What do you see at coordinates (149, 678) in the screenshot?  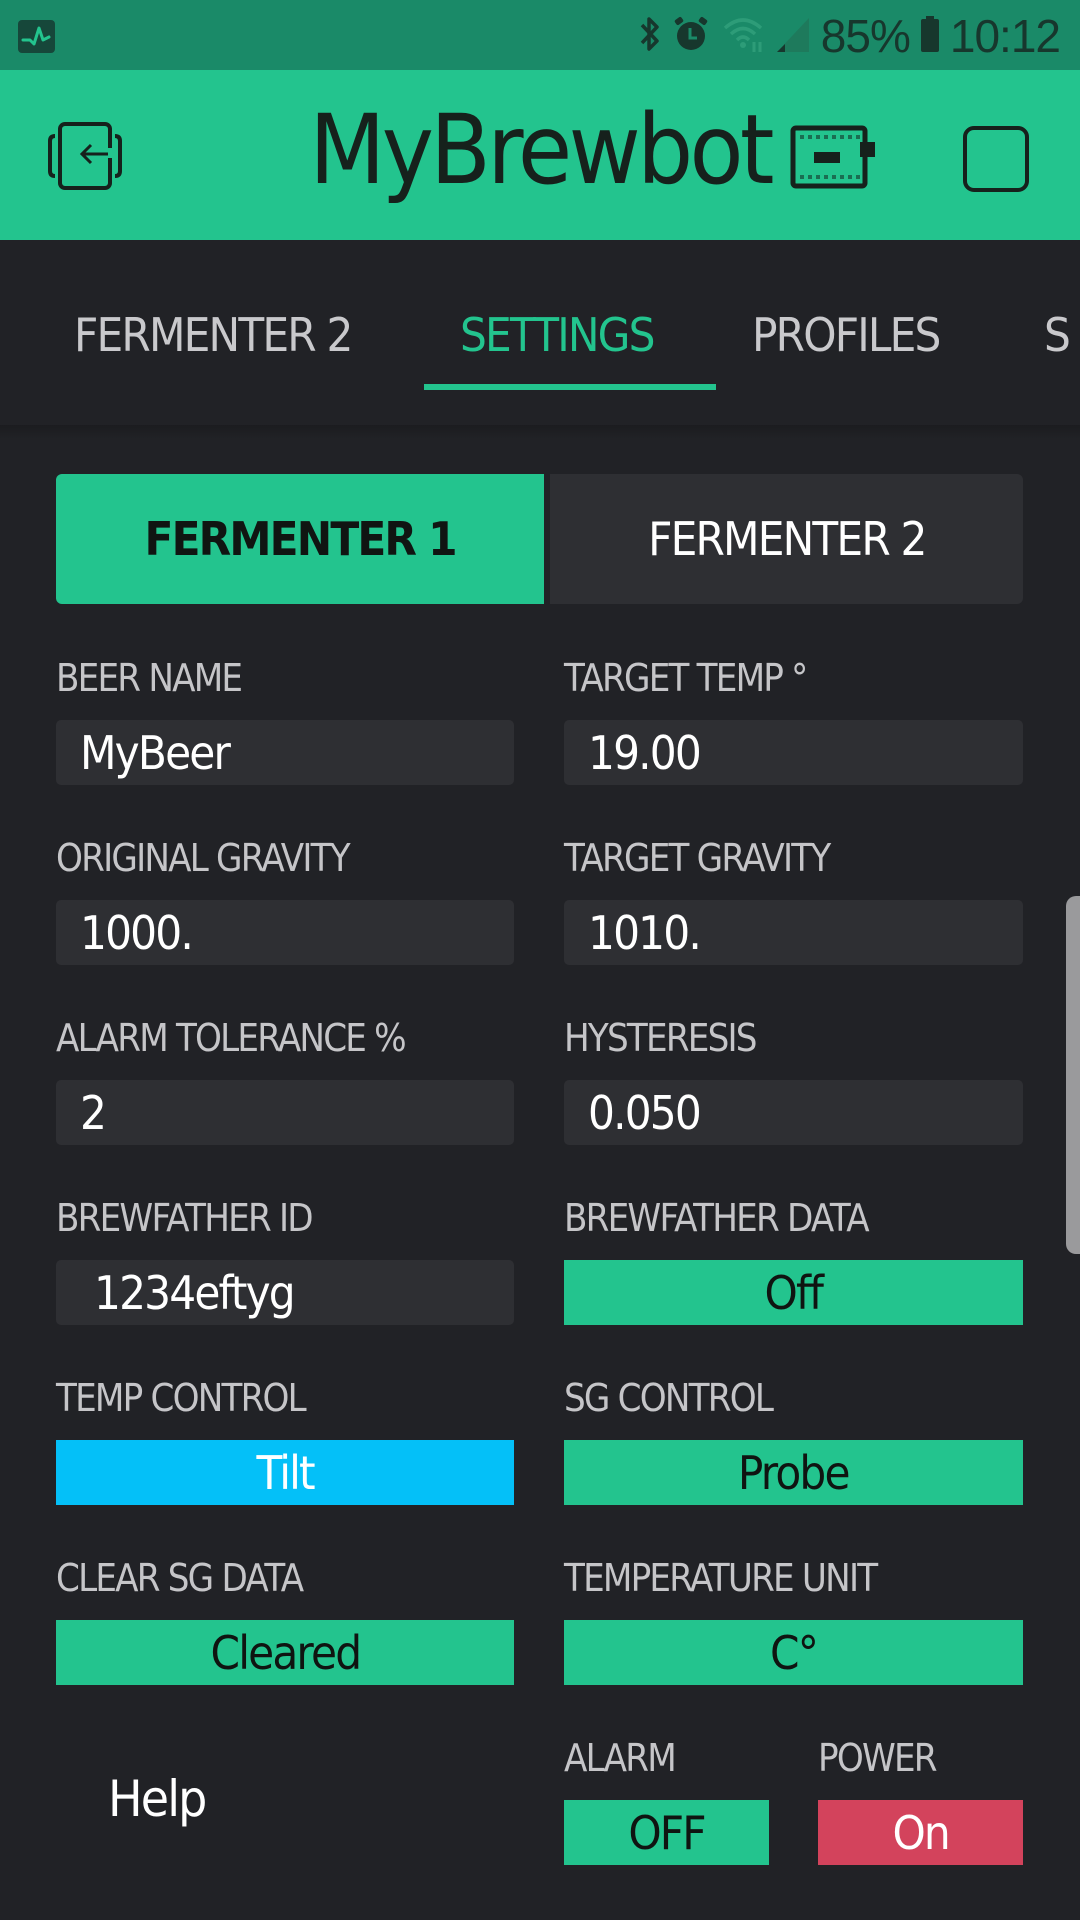 I see `beer-name-label: BEER NAME` at bounding box center [149, 678].